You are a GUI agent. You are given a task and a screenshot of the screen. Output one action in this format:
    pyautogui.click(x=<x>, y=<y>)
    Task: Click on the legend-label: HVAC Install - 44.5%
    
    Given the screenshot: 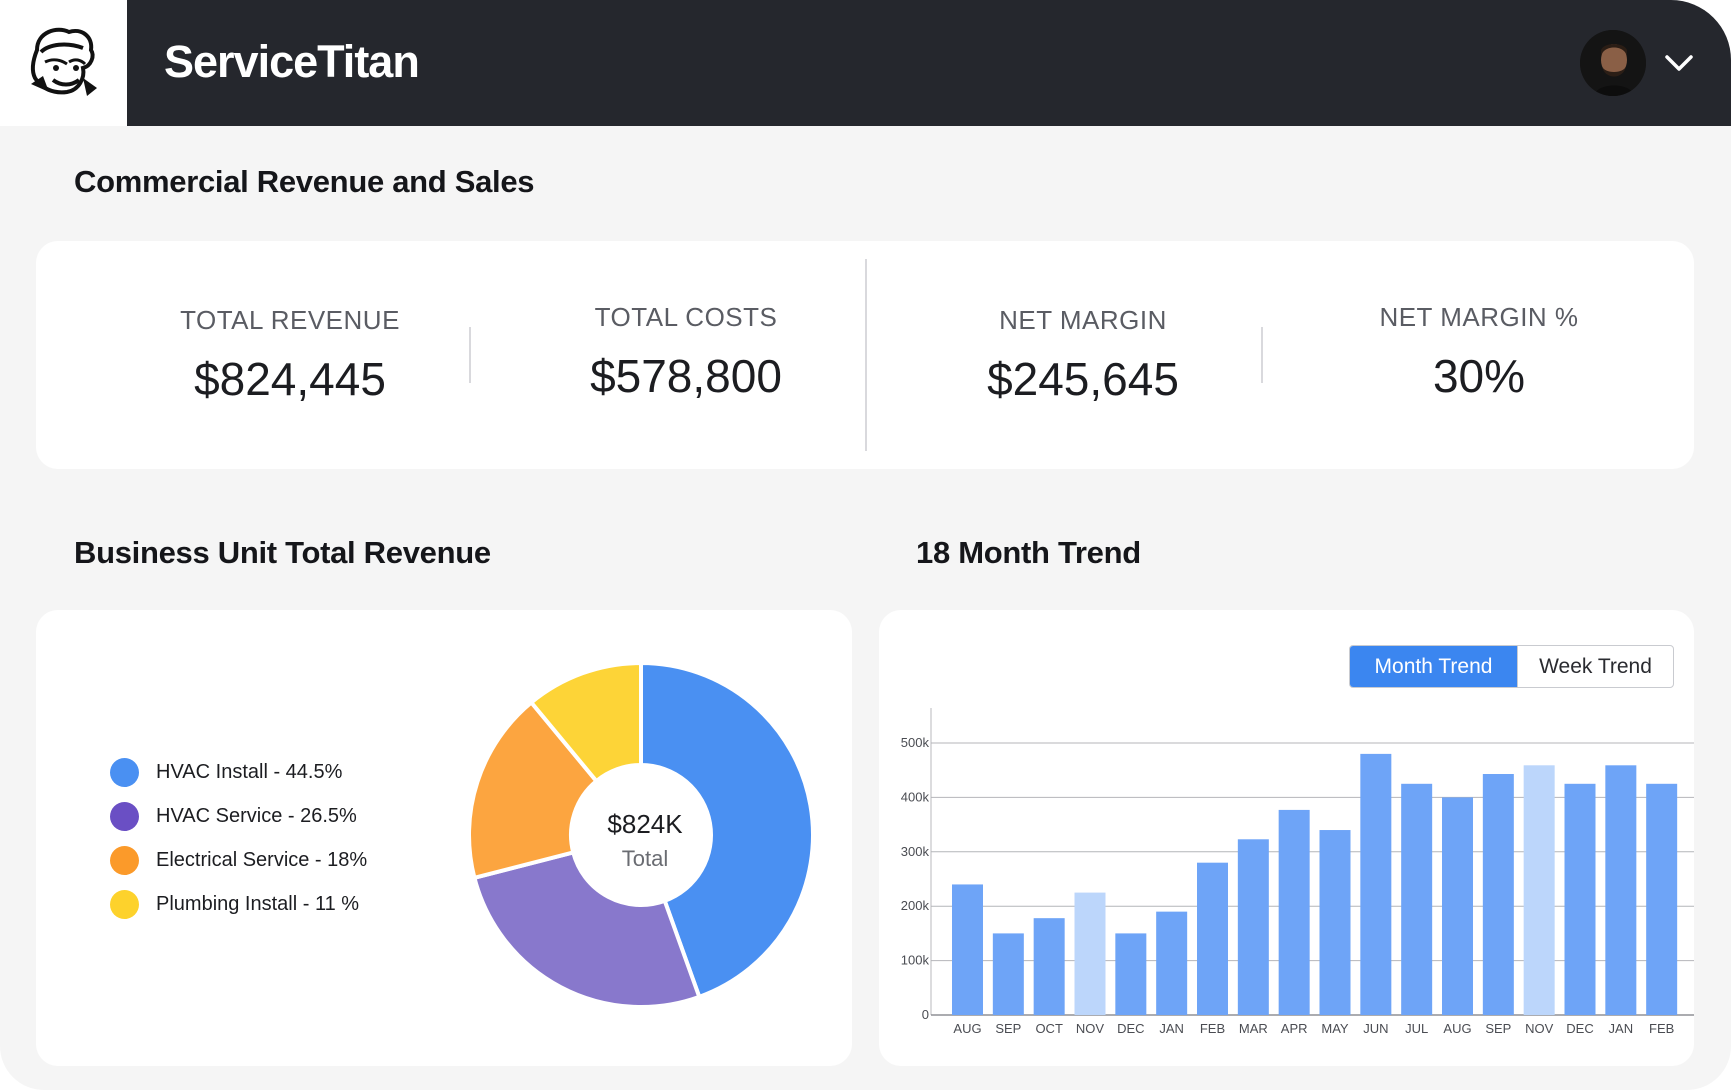 What is the action you would take?
    pyautogui.click(x=249, y=771)
    